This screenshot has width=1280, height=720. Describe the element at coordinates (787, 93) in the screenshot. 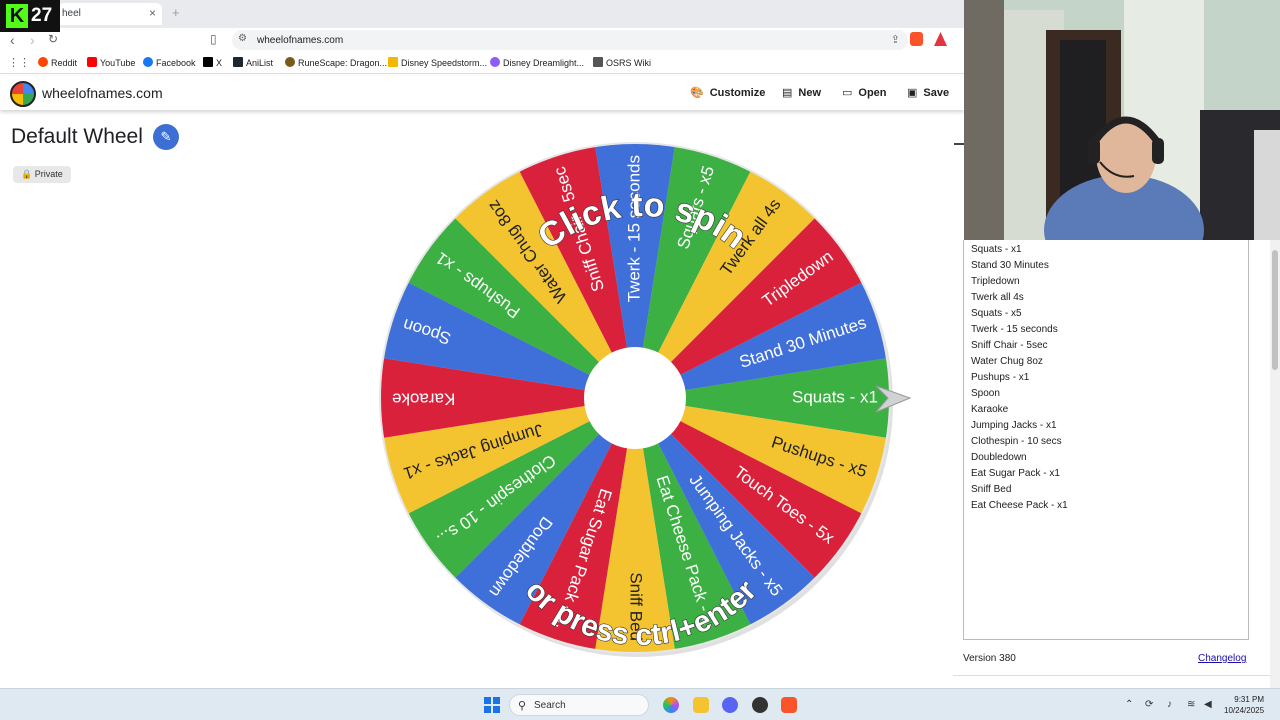

I see `file-icon: ▤` at that location.